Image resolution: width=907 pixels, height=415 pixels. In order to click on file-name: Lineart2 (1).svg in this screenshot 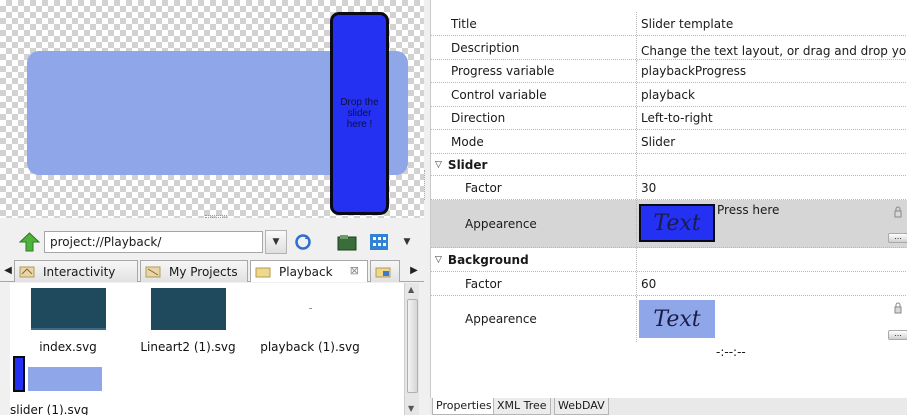, I will do `click(188, 347)`.